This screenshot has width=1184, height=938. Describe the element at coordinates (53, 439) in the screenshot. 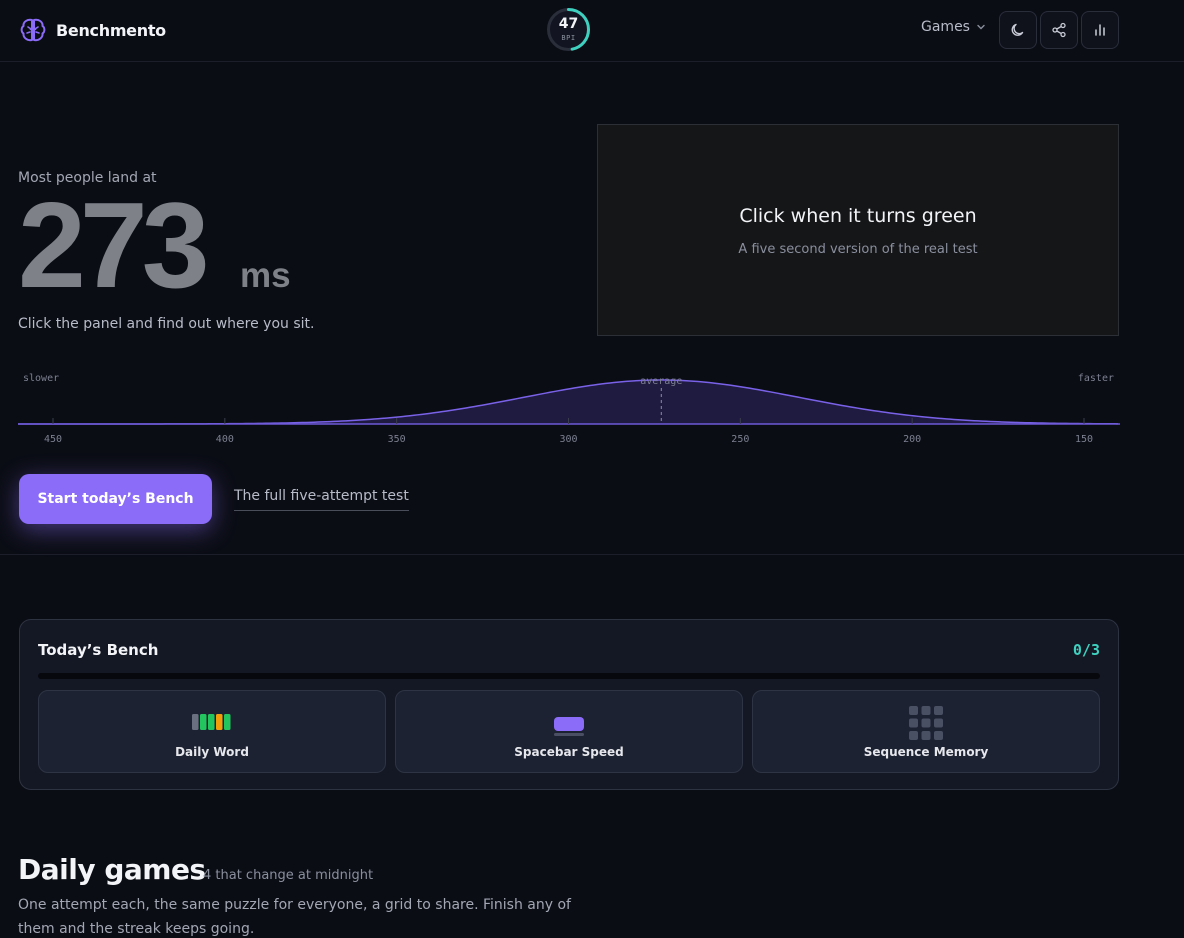

I see `axis-tick-label: 450` at that location.